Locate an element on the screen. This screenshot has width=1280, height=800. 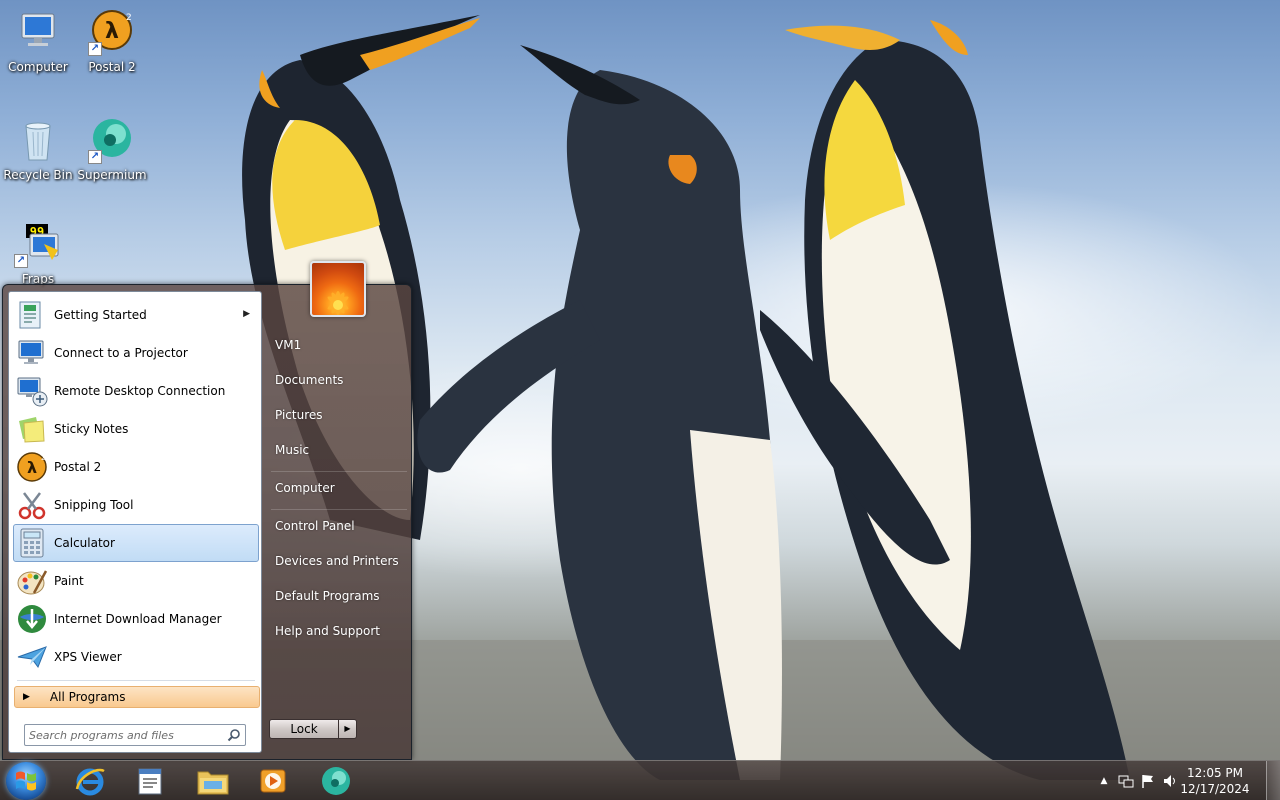
supermium-icon: ↗ is located at coordinates (112, 140).